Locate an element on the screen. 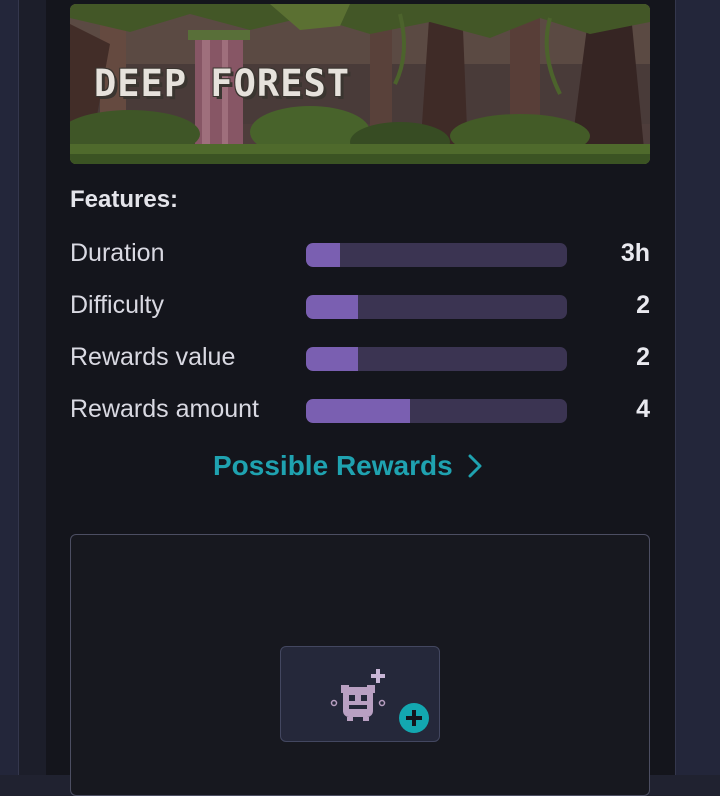  feature-row-rewards-value: Rewards value 2 is located at coordinates (360, 357).